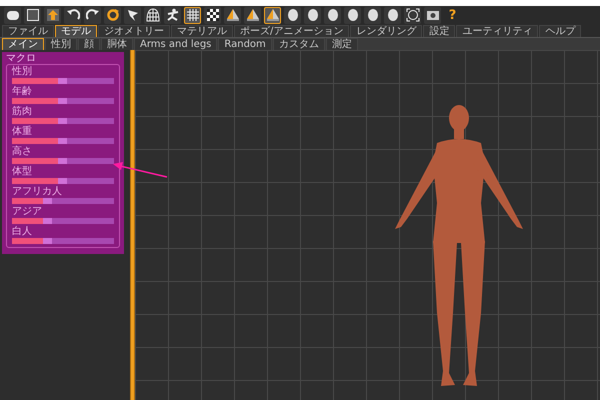 This screenshot has width=600, height=400. What do you see at coordinates (22, 131) in the screenshot?
I see `slider-label: 体重` at bounding box center [22, 131].